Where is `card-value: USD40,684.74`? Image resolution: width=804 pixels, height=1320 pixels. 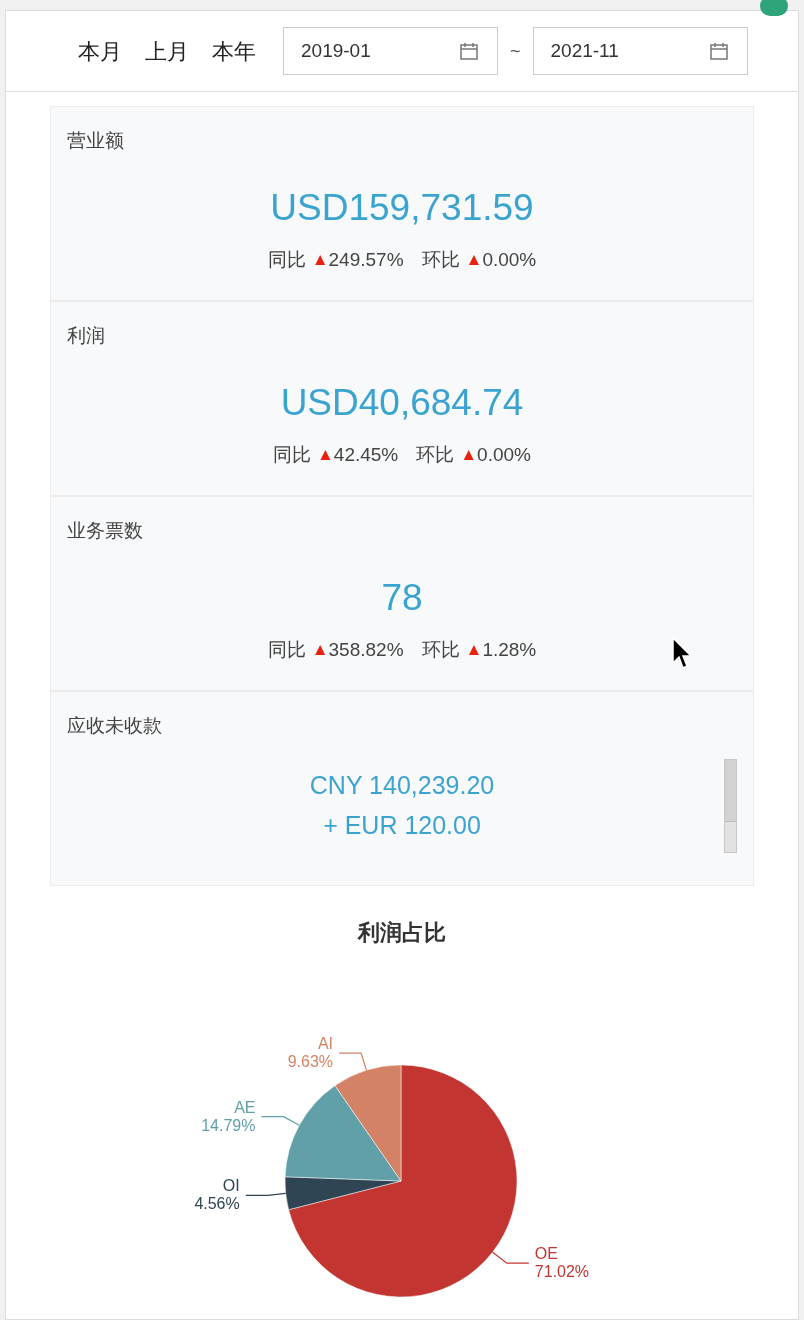
card-value: USD40,684.74 is located at coordinates (402, 402).